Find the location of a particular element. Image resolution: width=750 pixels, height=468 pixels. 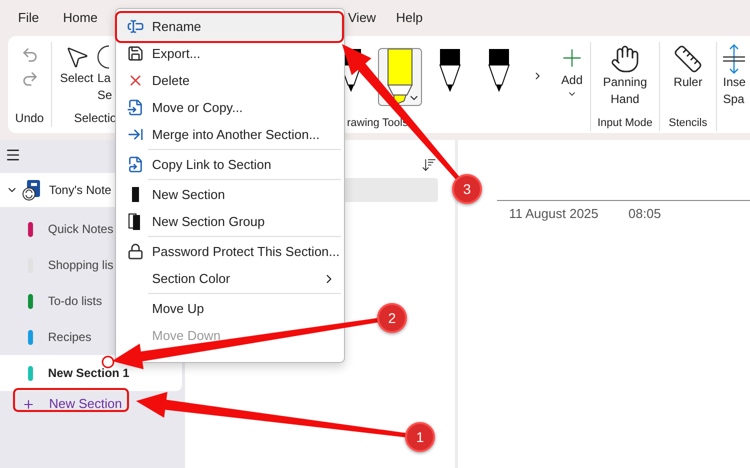

menu-item: New Section Group is located at coordinates (230, 221).